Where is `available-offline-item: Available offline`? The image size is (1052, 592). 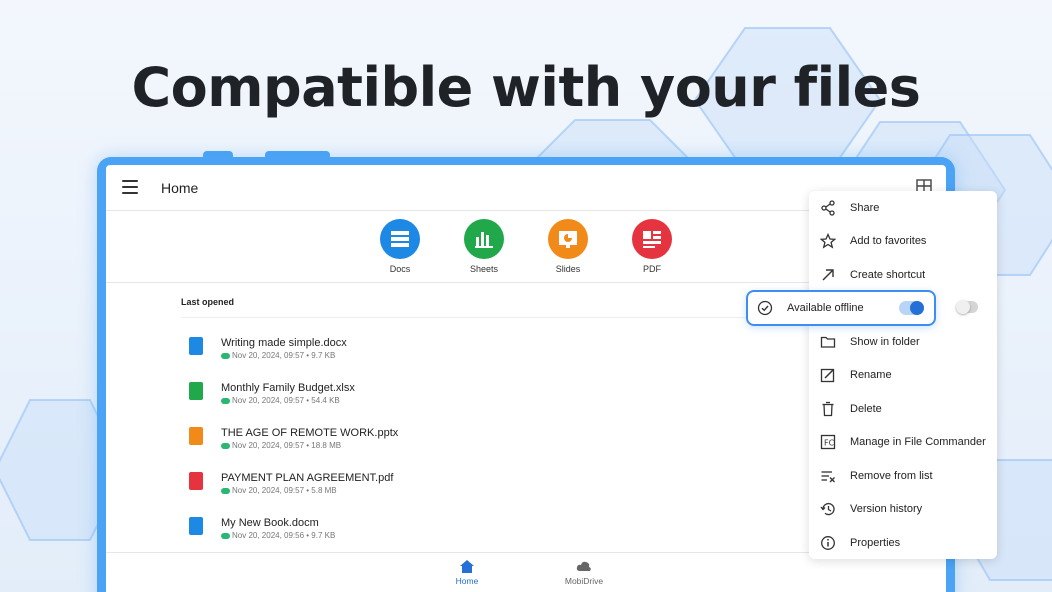
available-offline-item: Available offline is located at coordinates (841, 308).